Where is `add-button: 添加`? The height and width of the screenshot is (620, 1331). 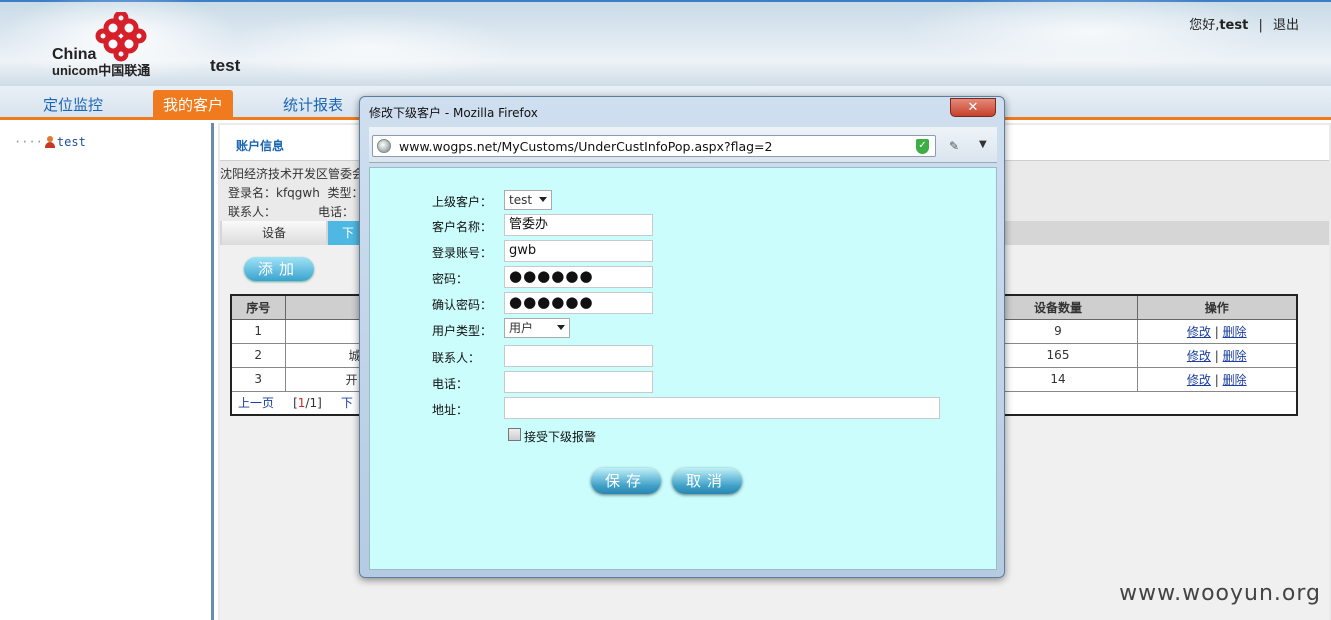
add-button: 添加 is located at coordinates (279, 269).